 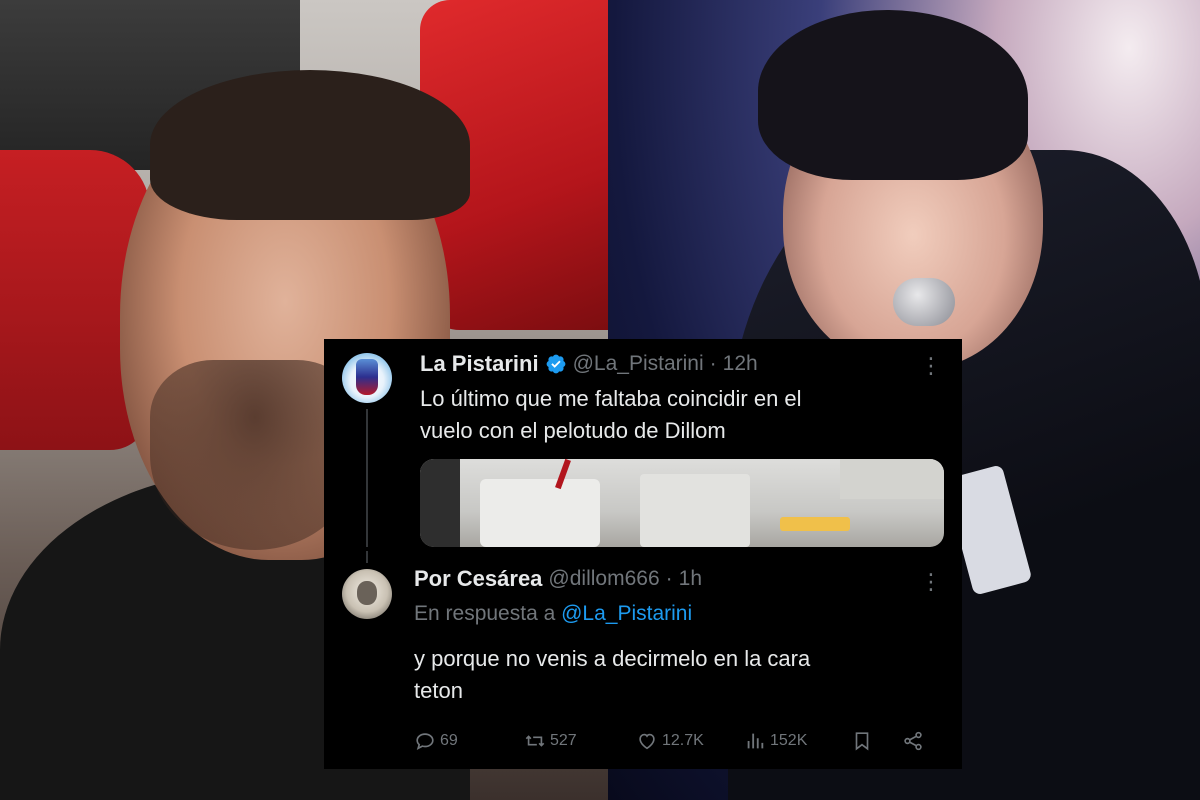 What do you see at coordinates (425, 741) in the screenshot?
I see `reply-icon` at bounding box center [425, 741].